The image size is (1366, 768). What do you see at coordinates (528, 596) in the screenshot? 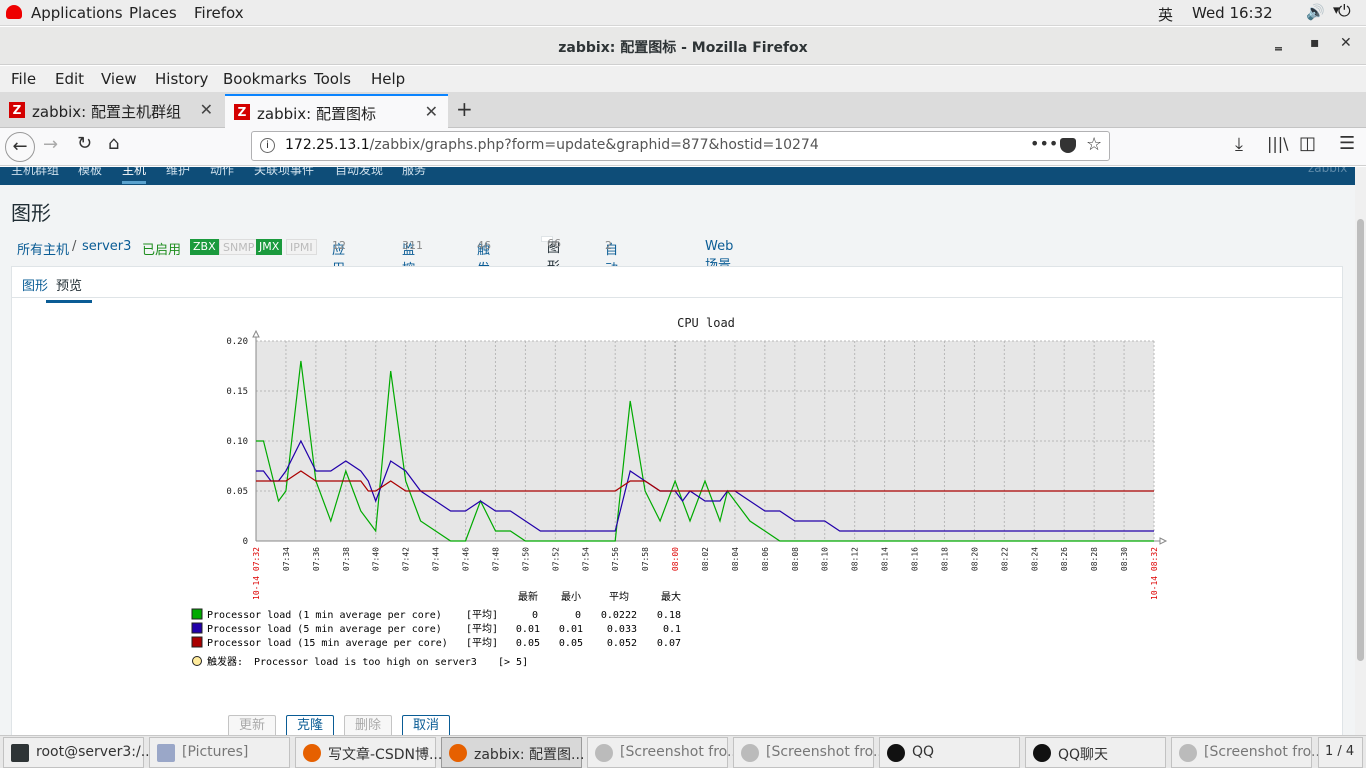
I see `legend-header-last: 最新` at bounding box center [528, 596].